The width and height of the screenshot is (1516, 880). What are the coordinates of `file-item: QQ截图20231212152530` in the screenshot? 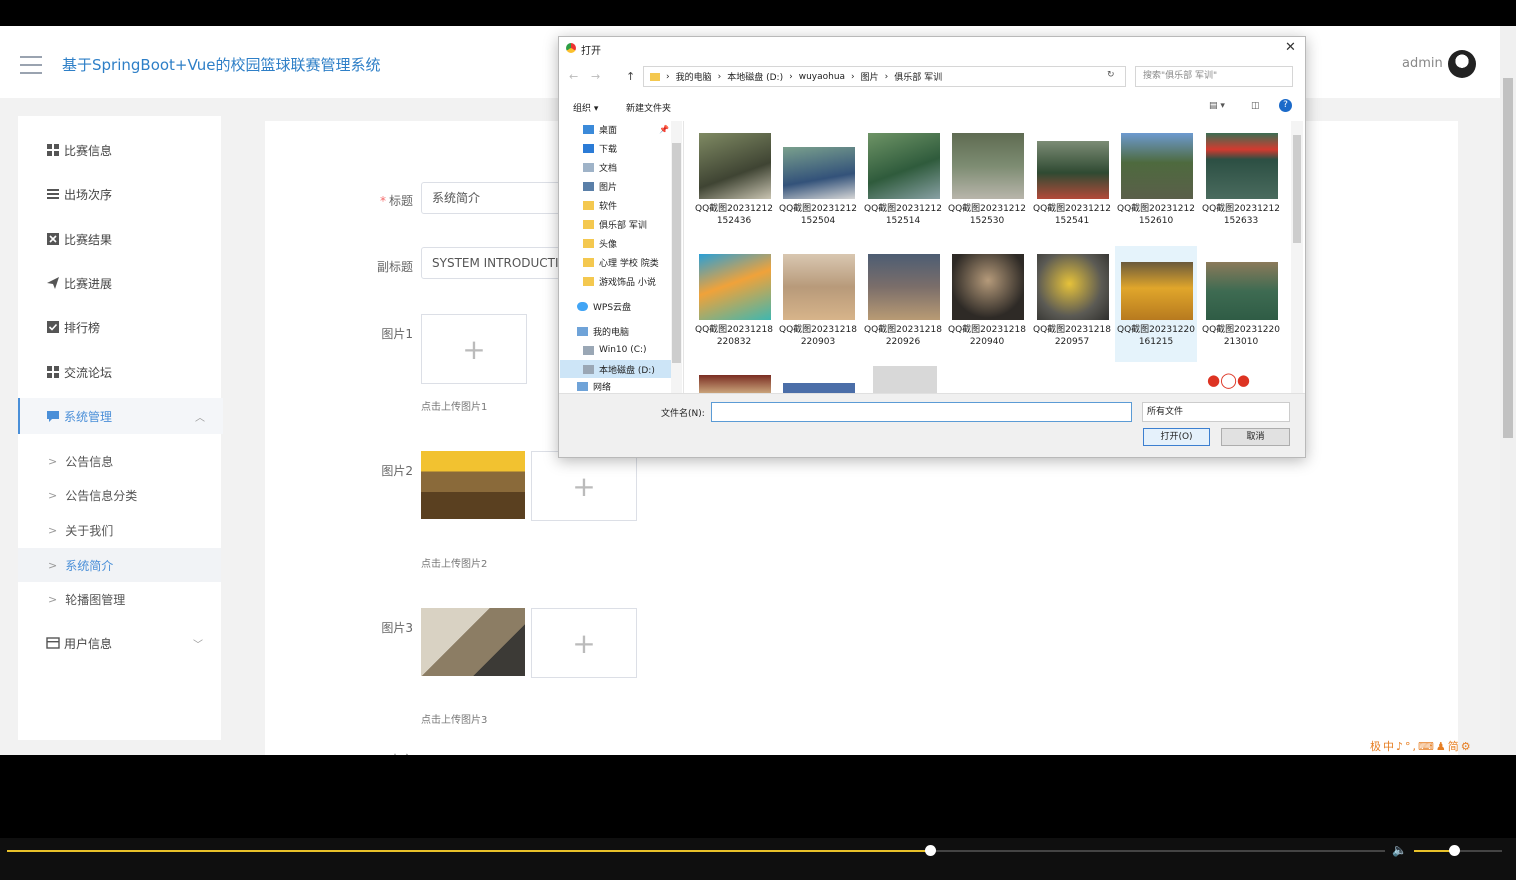 It's located at (987, 183).